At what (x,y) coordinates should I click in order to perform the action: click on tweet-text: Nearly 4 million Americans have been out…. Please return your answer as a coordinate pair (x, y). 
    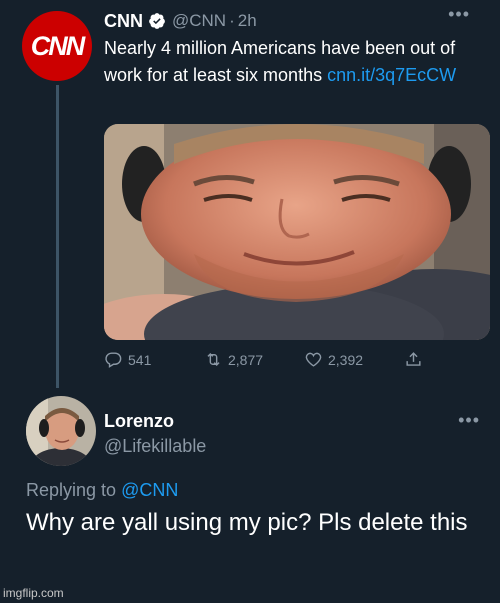
    Looking at the image, I should click on (284, 62).